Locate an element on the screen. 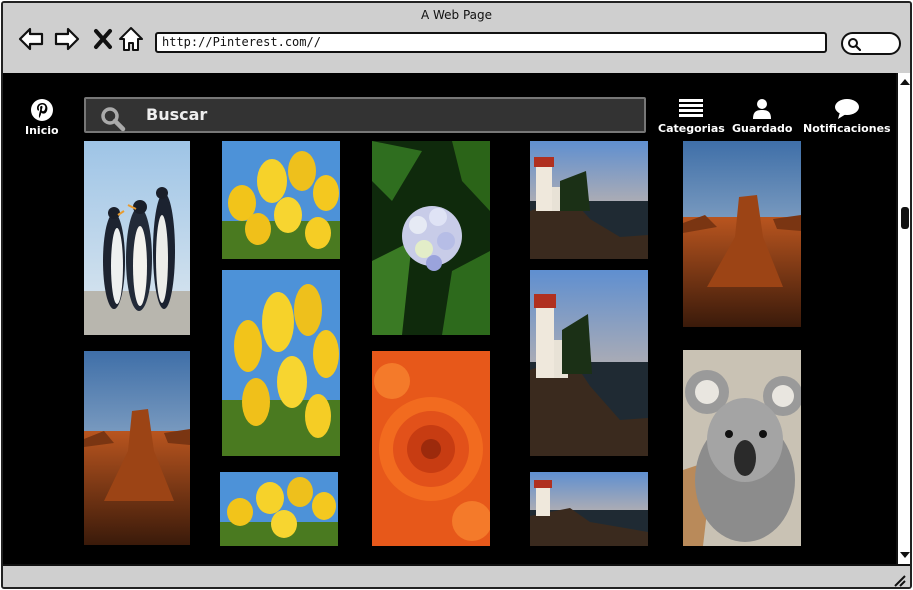 The width and height of the screenshot is (913, 590). search-input: Buscar is located at coordinates (365, 115).